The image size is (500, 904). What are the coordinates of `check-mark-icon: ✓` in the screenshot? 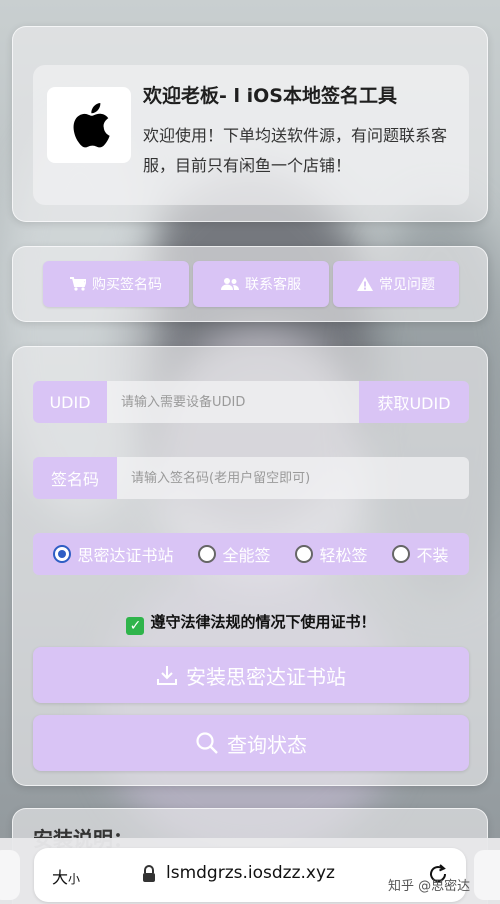 It's located at (135, 626).